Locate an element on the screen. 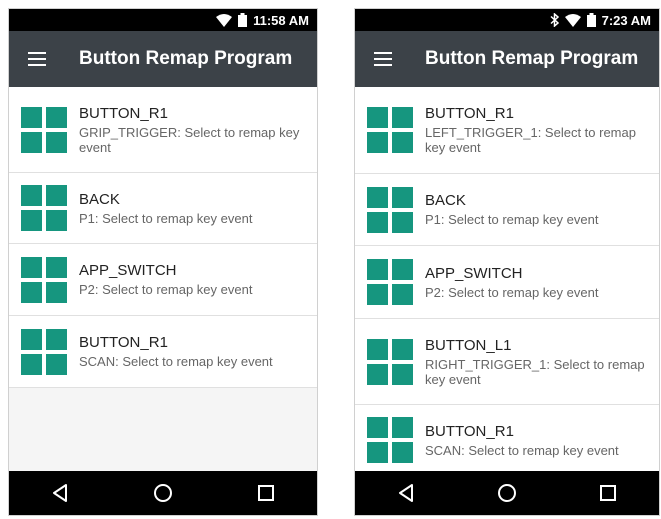 Image resolution: width=661 pixels, height=519 pixels. status-bar: 11:58 AM is located at coordinates (163, 20).